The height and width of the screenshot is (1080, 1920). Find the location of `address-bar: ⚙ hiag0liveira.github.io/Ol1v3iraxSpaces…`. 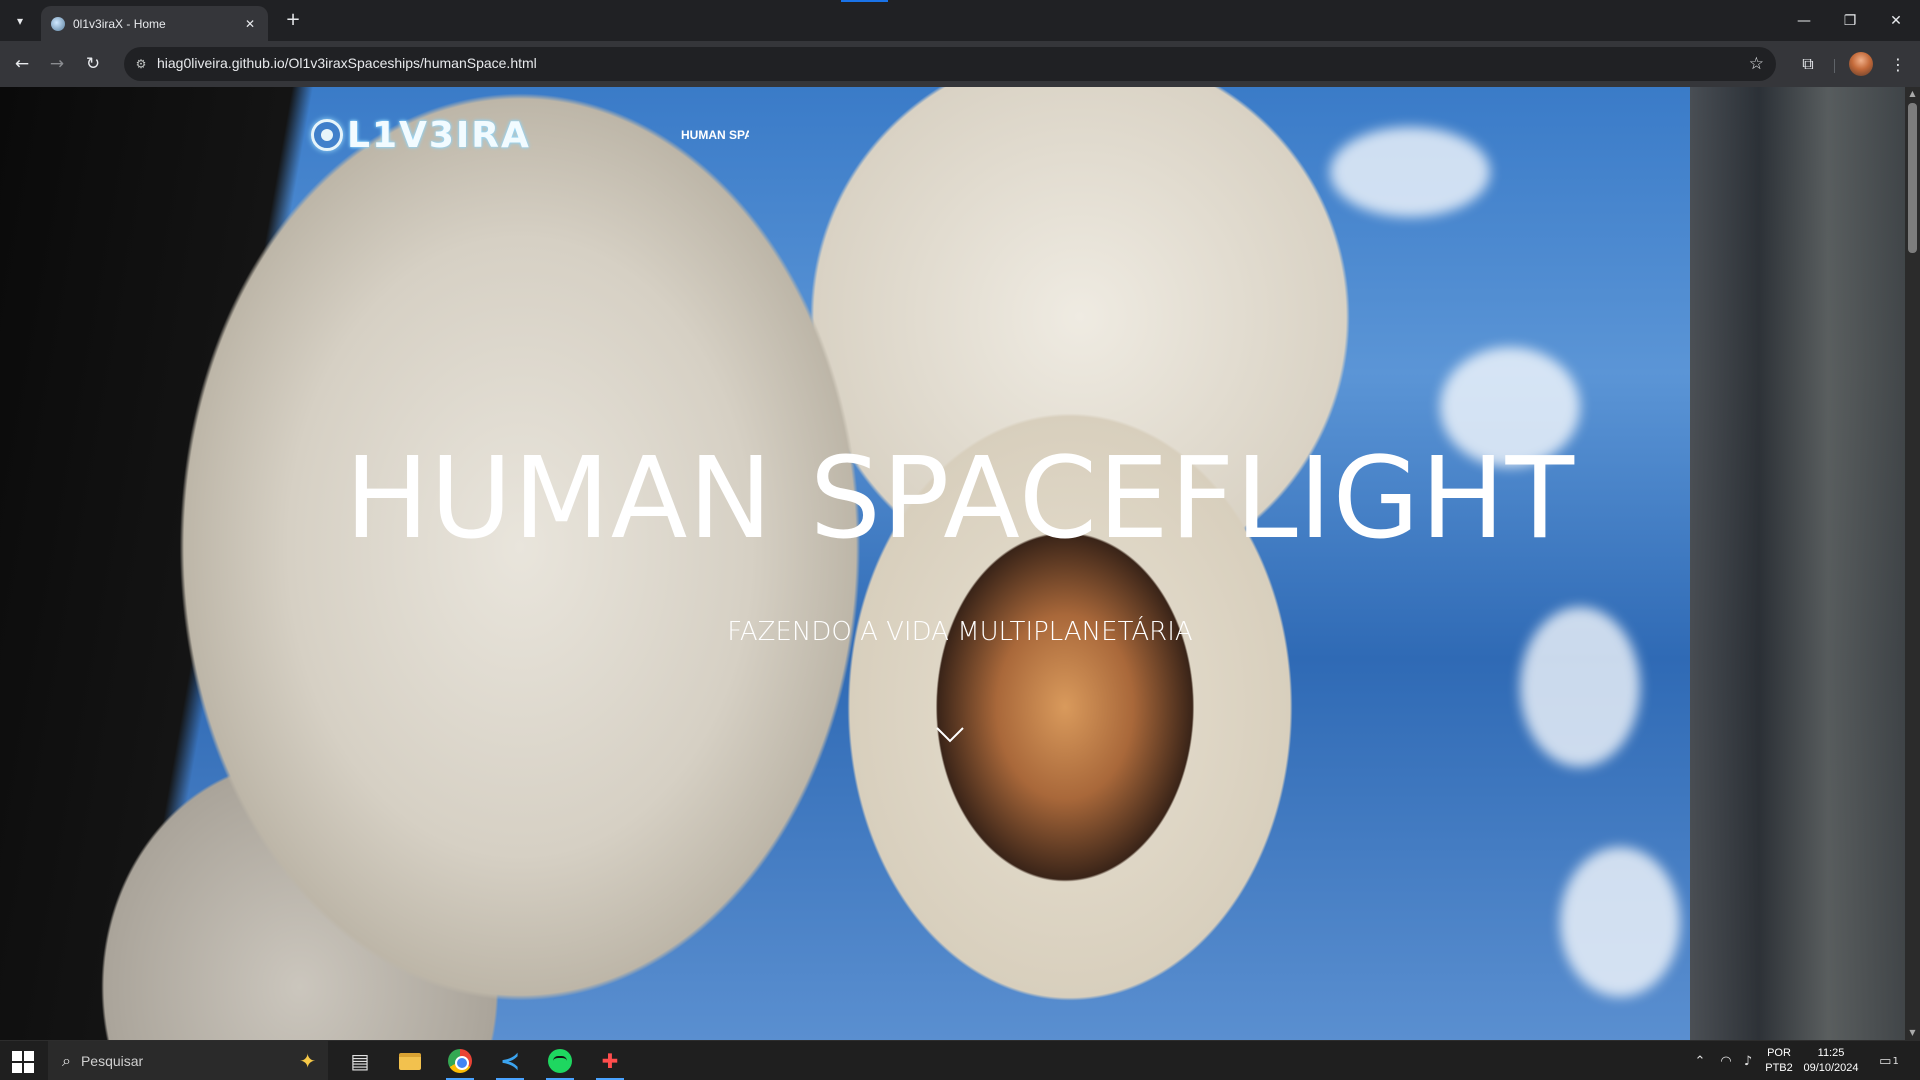

address-bar: ⚙ hiag0liveira.github.io/Ol1v3iraxSpaces… is located at coordinates (950, 64).